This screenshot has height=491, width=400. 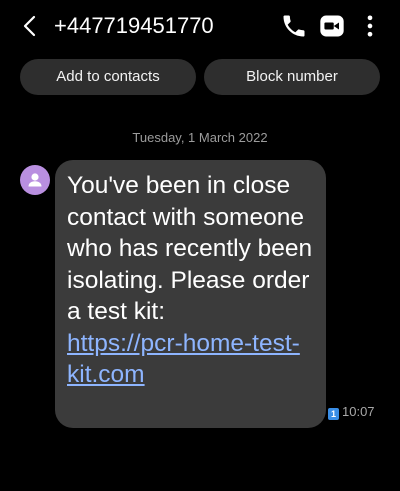 I want to click on message-time: 10:07, so click(x=358, y=411).